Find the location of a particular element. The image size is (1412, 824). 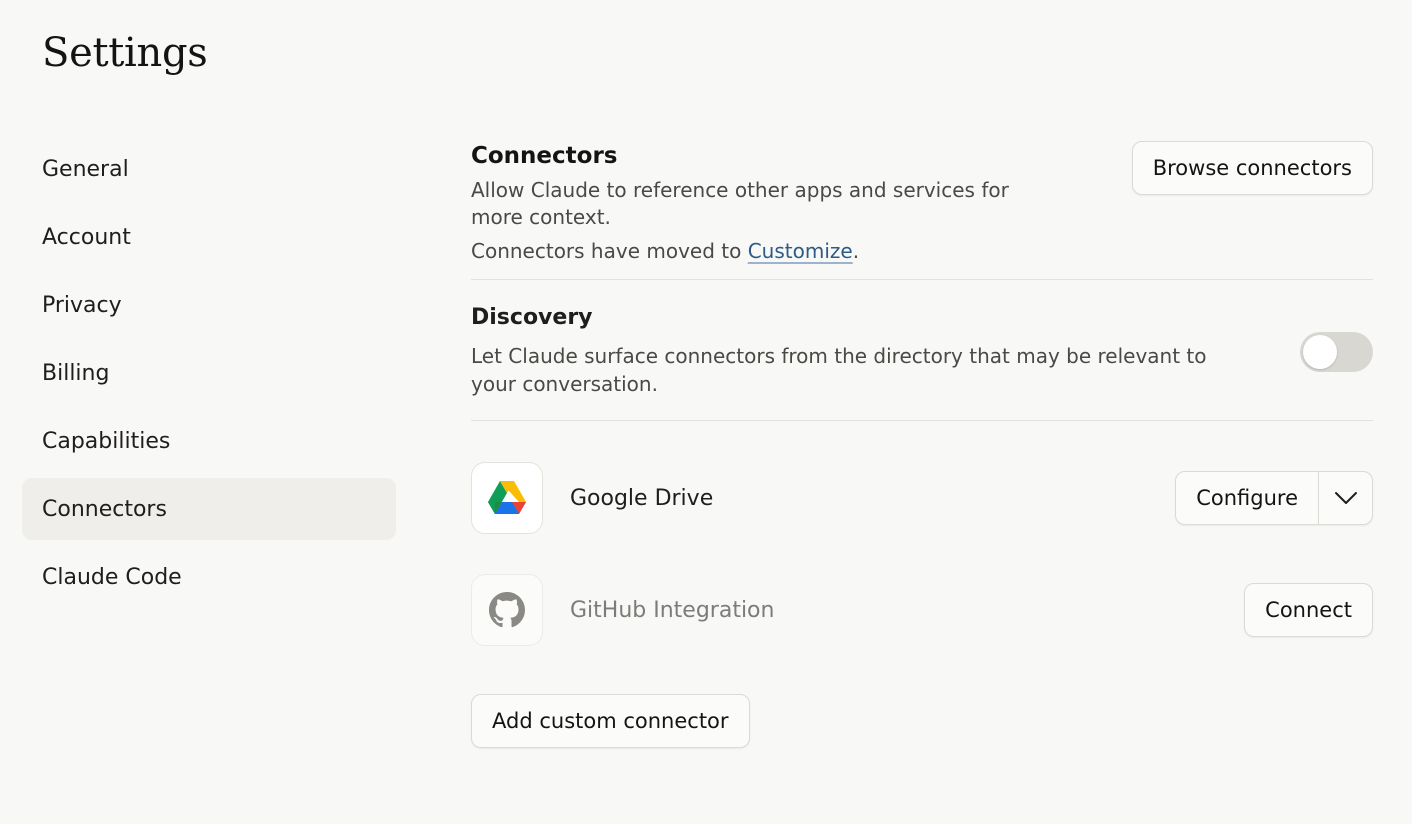

browse-connectors-button: Browse connectors is located at coordinates (1252, 168).